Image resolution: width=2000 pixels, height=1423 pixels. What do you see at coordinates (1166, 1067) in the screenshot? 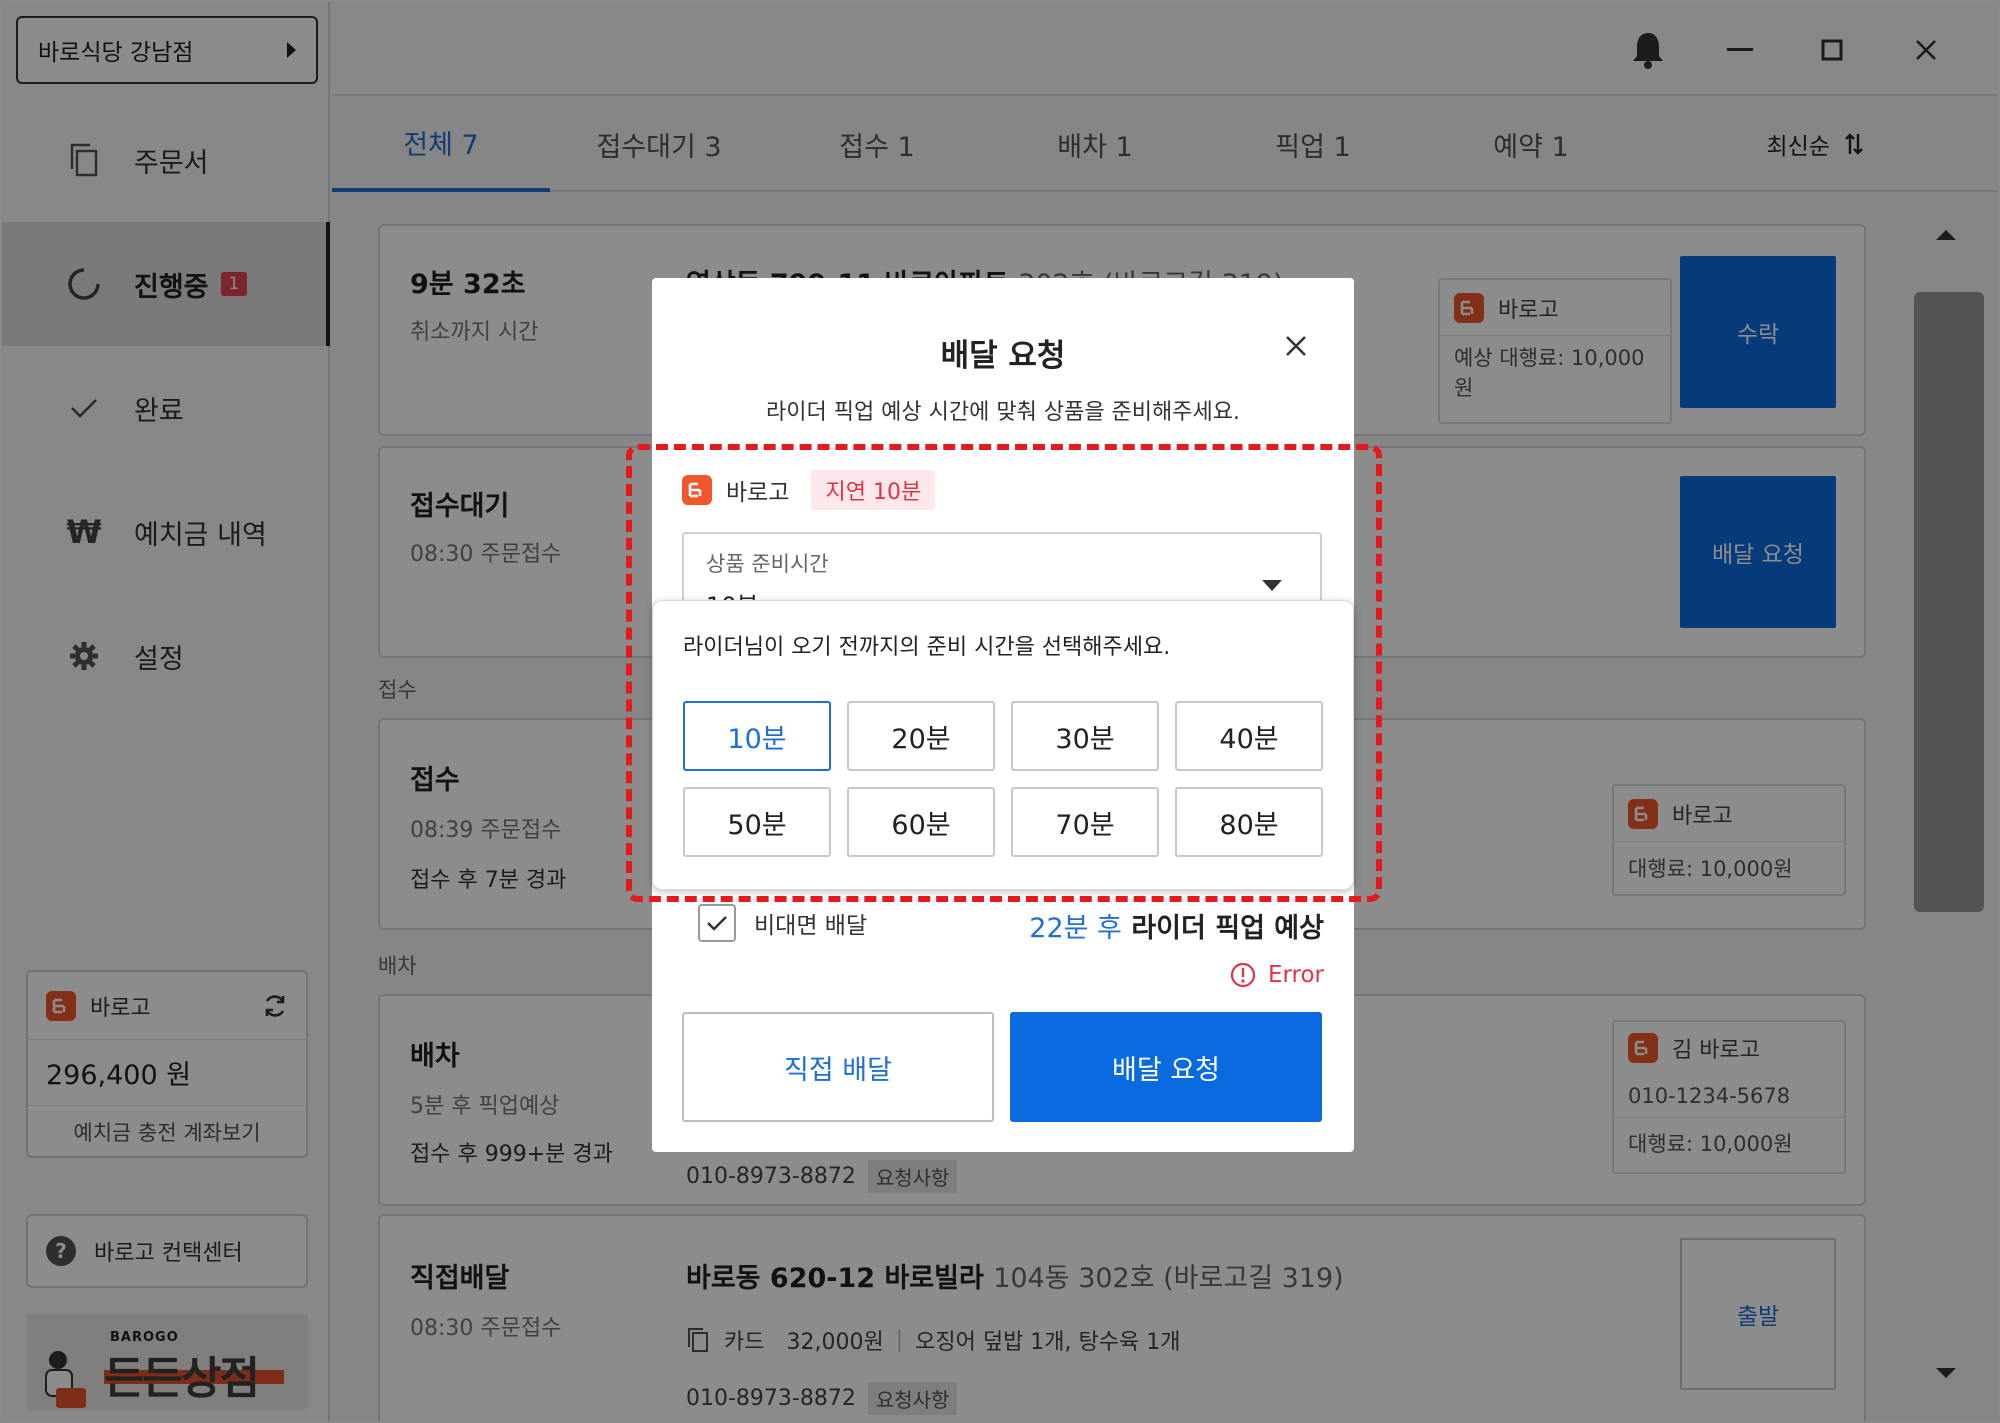
I see `request-delivery-submit-button: 배달 요청` at bounding box center [1166, 1067].